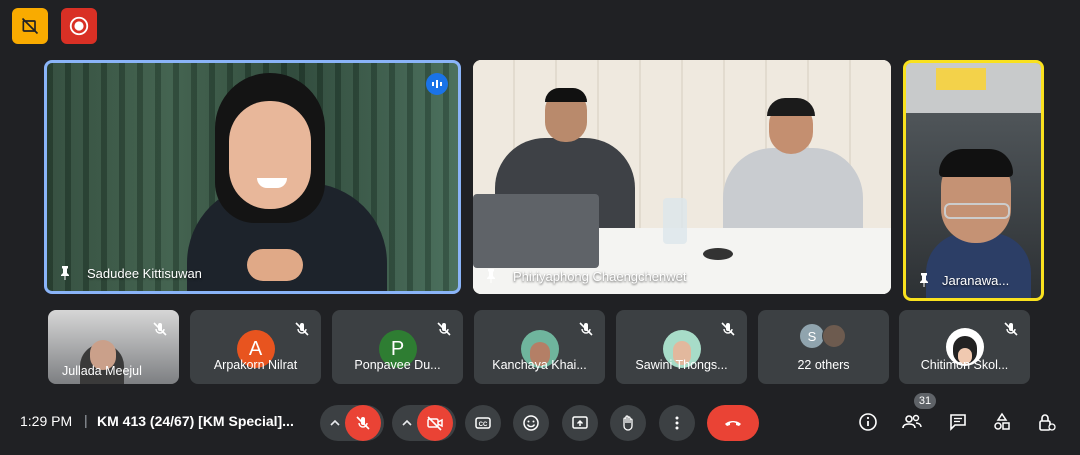  I want to click on activities-button, so click(1002, 422).